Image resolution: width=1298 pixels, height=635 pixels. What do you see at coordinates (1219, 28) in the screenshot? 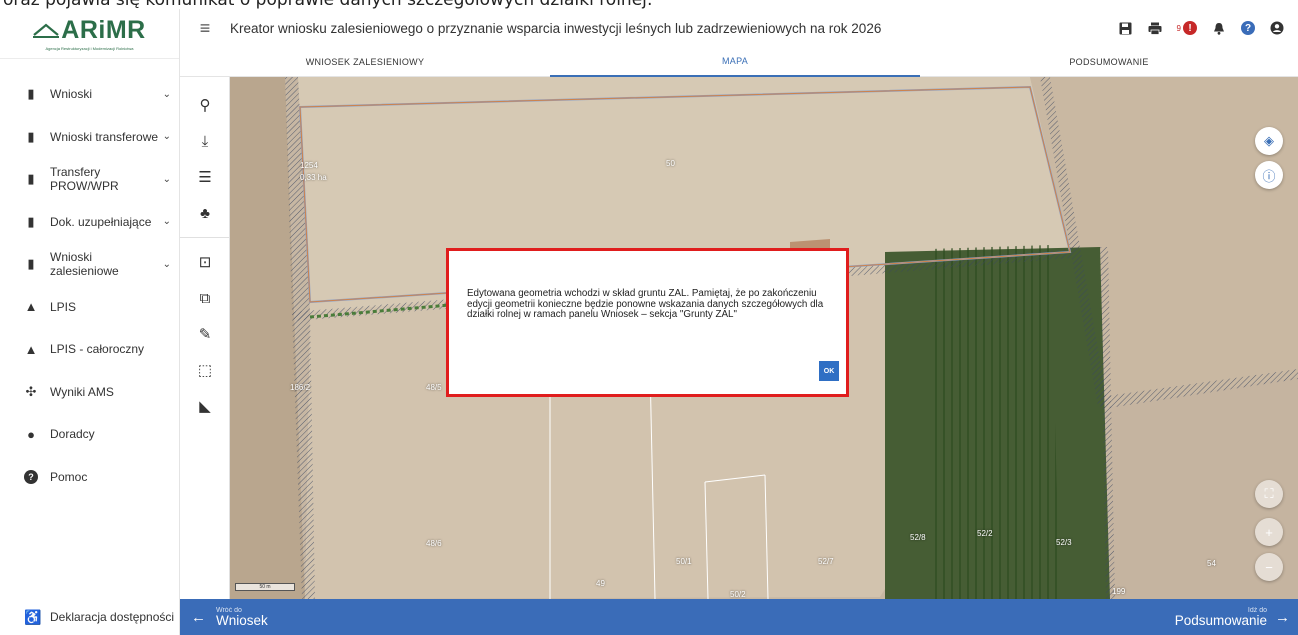
I see `bell-icon` at bounding box center [1219, 28].